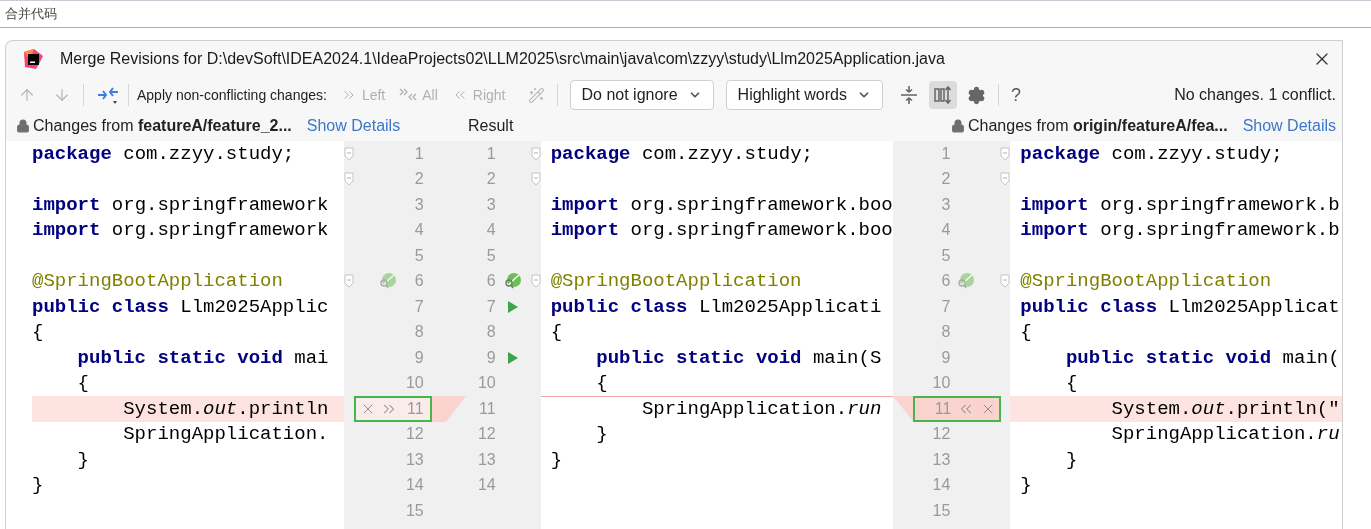 The width and height of the screenshot is (1371, 529). Describe the element at coordinates (717, 409) in the screenshot. I see `code-line: SpringApplication.run` at that location.